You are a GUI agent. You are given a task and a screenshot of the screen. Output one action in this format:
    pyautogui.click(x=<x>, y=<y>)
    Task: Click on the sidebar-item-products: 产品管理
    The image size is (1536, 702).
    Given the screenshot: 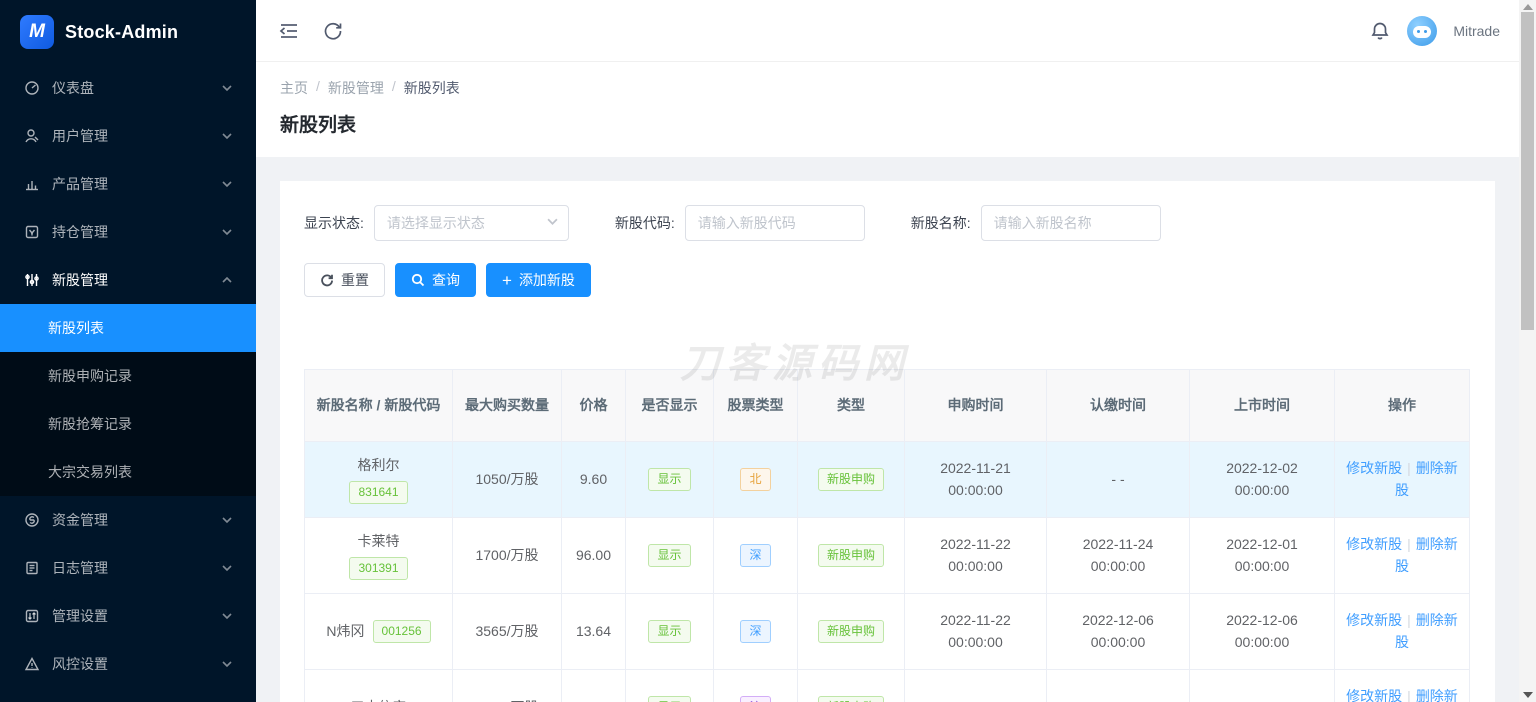 What is the action you would take?
    pyautogui.click(x=128, y=184)
    